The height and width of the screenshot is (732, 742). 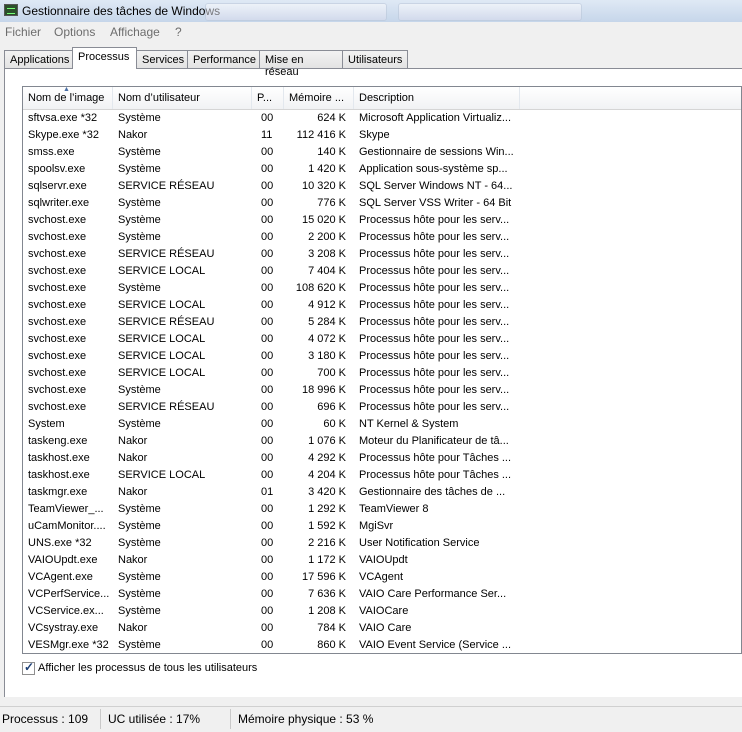 I want to click on process-description: MgiSvr, so click(x=376, y=526).